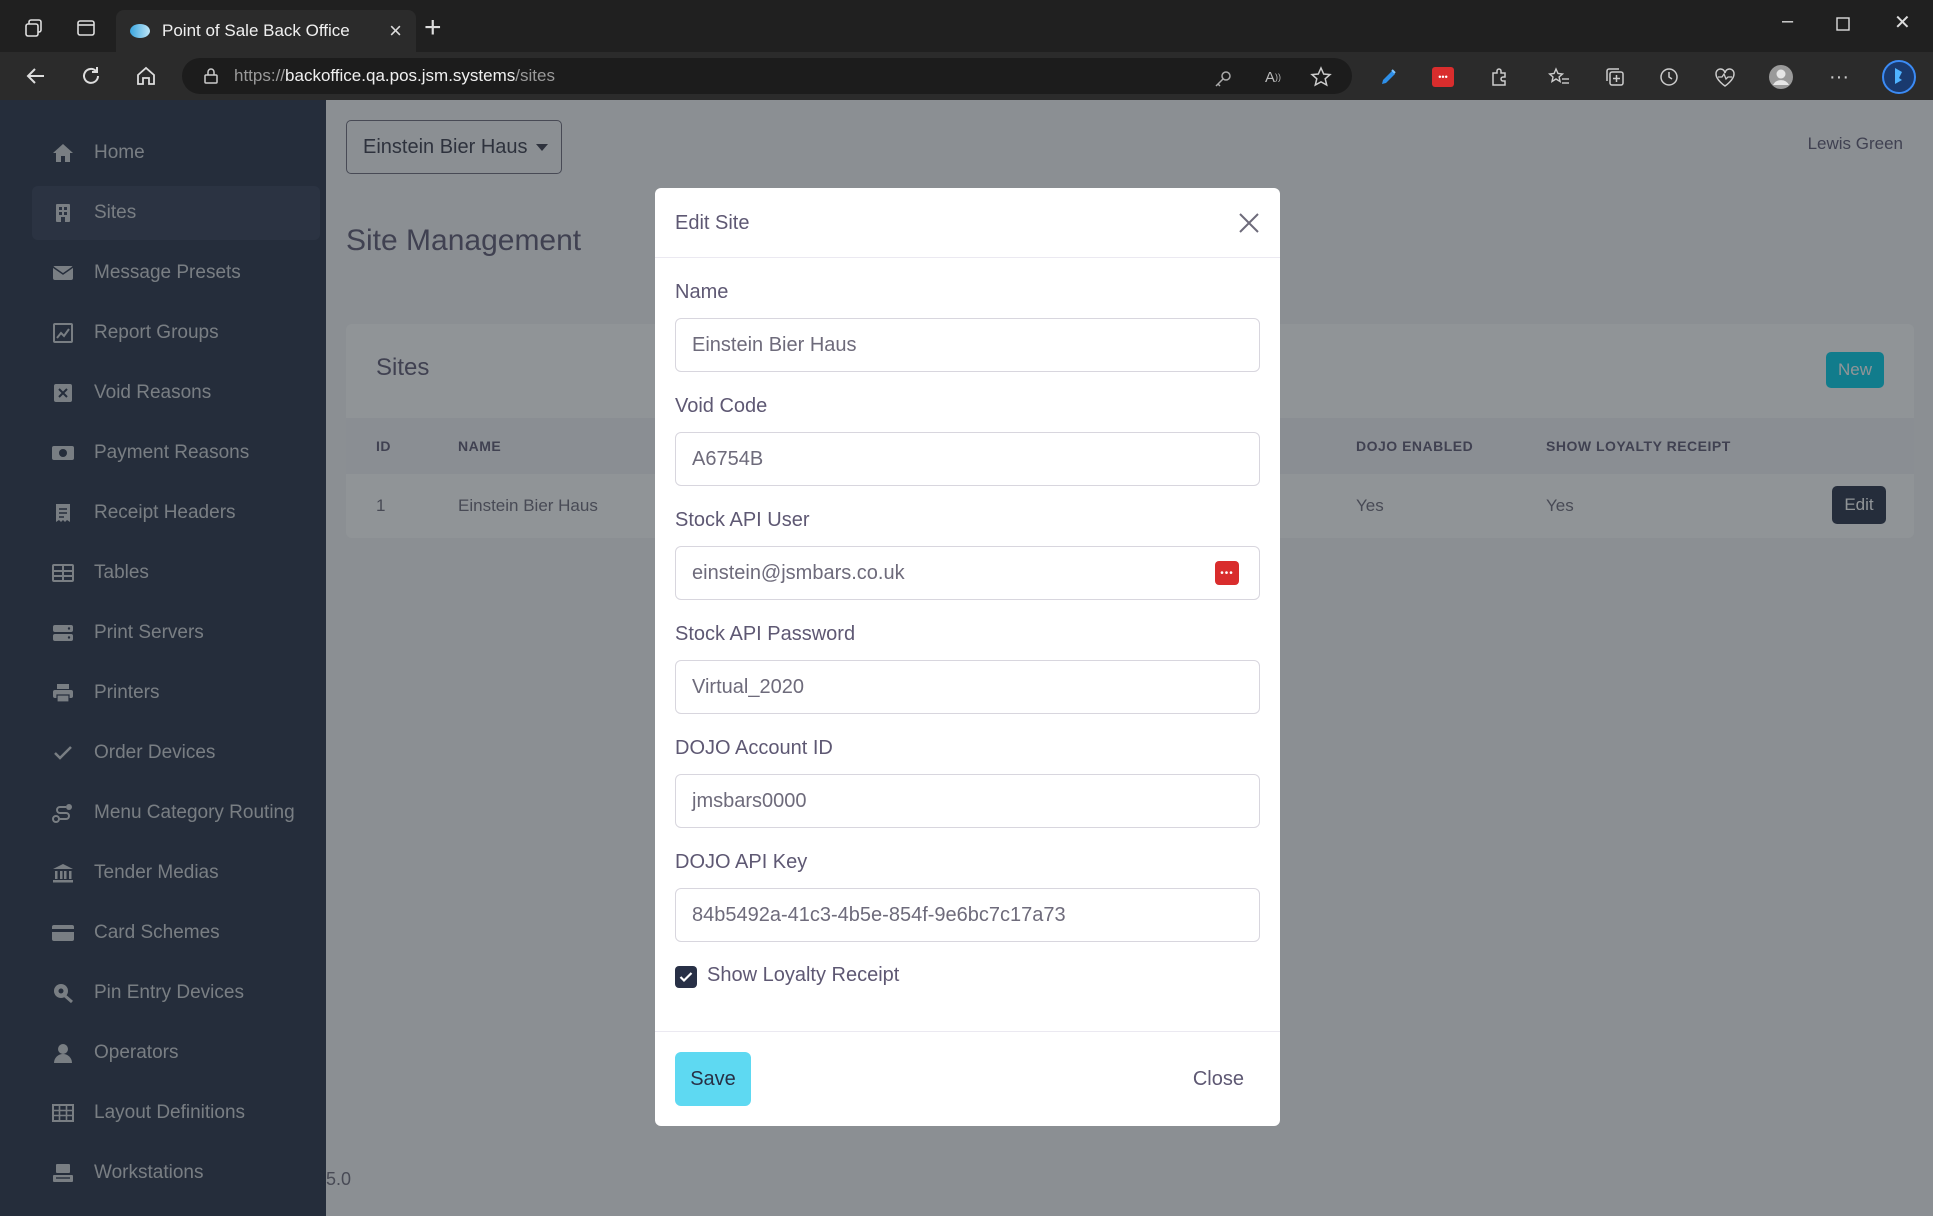 Image resolution: width=1933 pixels, height=1216 pixels. Describe the element at coordinates (86, 28) in the screenshot. I see `tab-actions-icon` at that location.